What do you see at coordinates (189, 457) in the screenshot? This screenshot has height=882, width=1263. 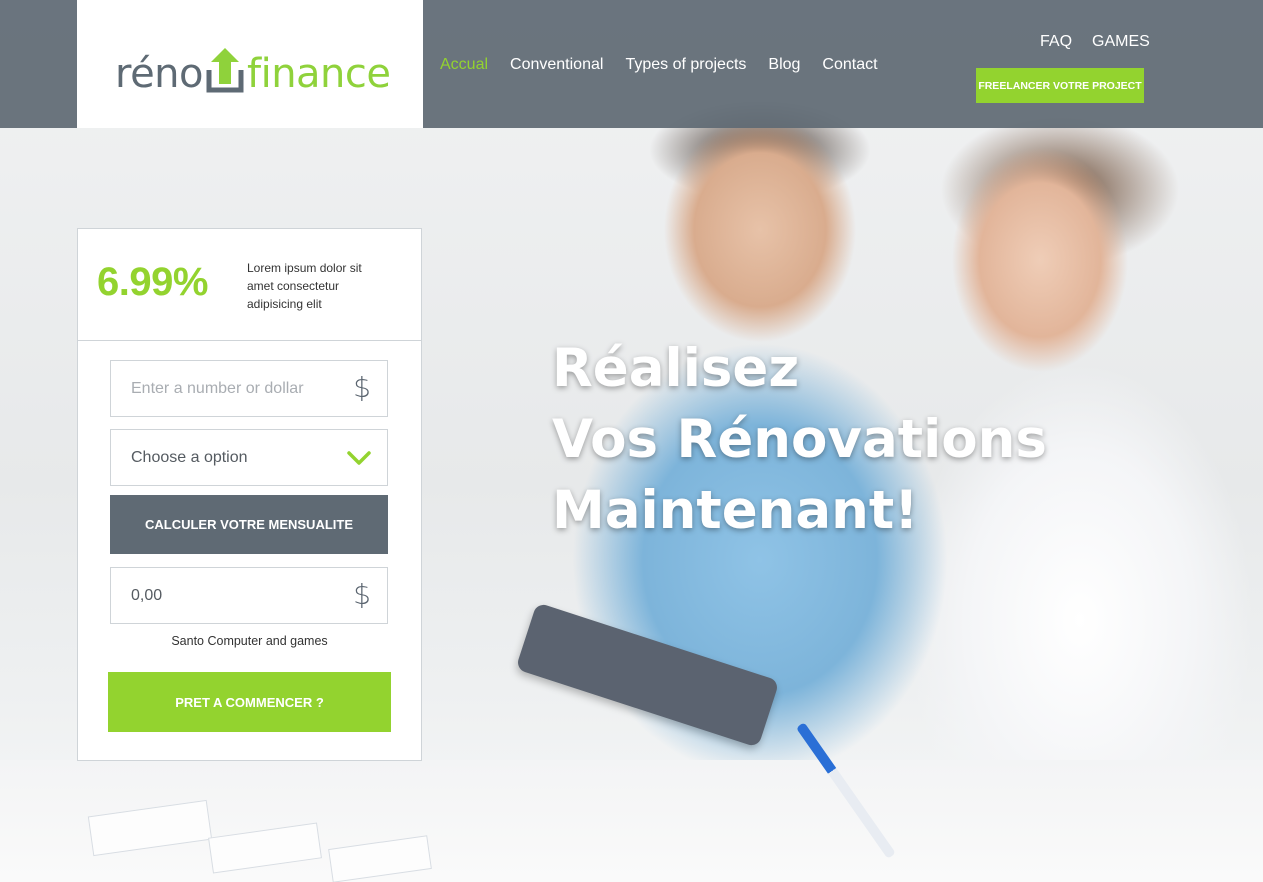 I see `select-value: Choose a option` at bounding box center [189, 457].